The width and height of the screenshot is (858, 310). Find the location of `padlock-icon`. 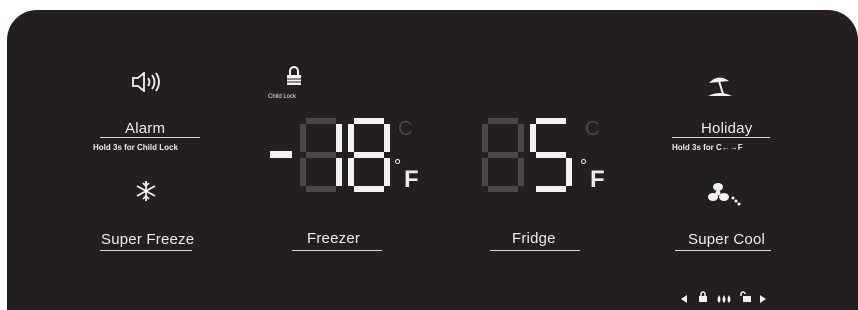

padlock-icon is located at coordinates (294, 78).